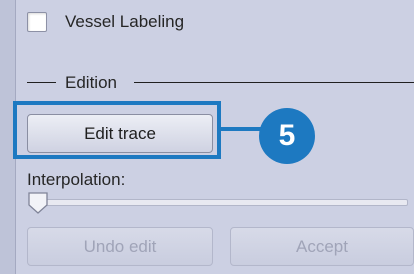 The width and height of the screenshot is (414, 274). I want to click on edit-trace-button: Edit trace, so click(120, 133).